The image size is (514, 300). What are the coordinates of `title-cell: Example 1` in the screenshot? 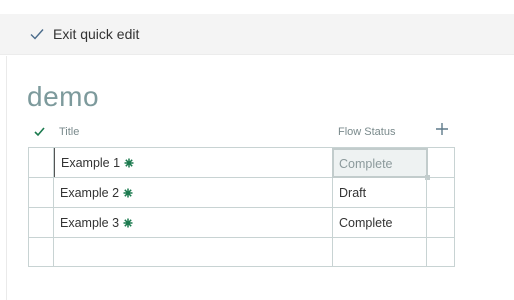 It's located at (193, 162).